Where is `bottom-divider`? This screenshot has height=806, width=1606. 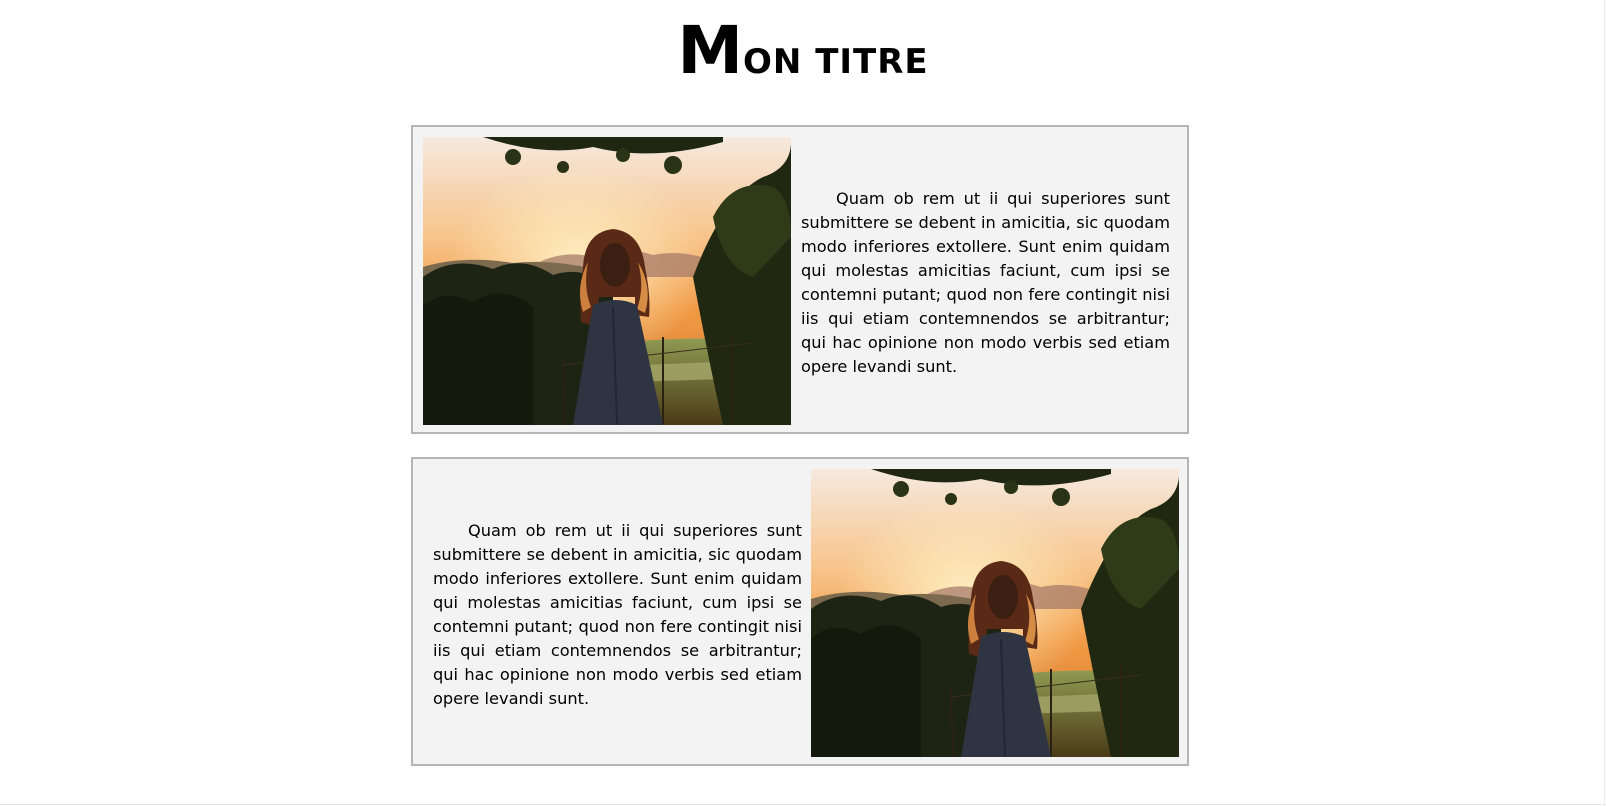 bottom-divider is located at coordinates (803, 804).